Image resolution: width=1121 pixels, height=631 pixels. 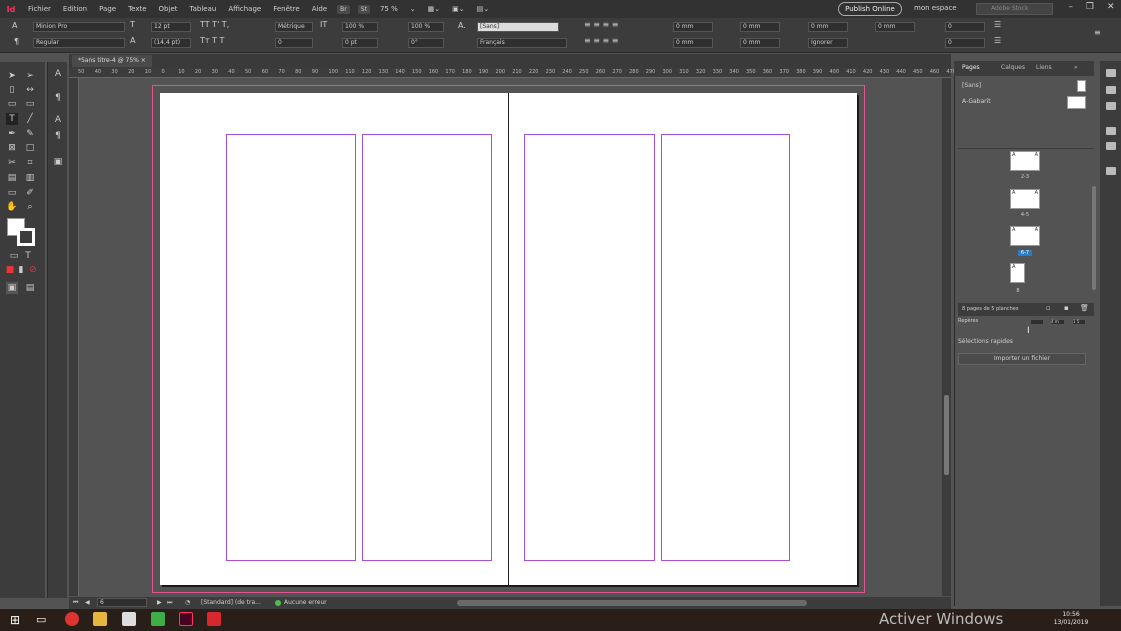 What do you see at coordinates (1017, 273) in the screenshot?
I see `spread-thumb: A` at bounding box center [1017, 273].